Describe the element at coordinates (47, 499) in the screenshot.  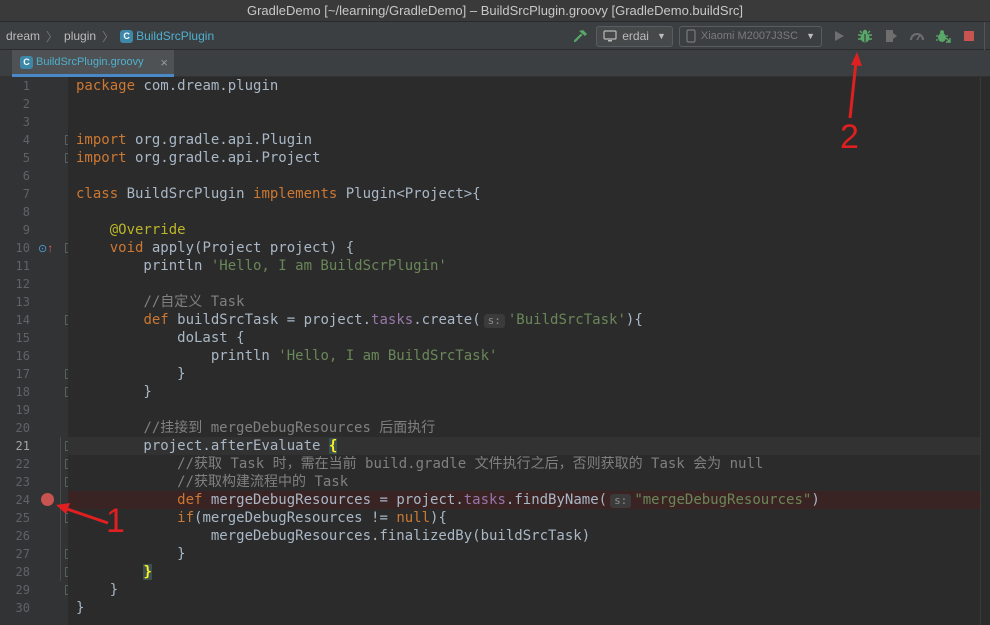
I see `breakpoint-icon` at that location.